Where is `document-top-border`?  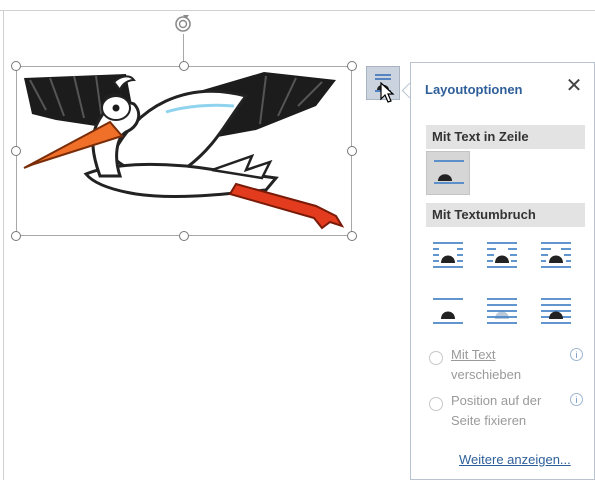 document-top-border is located at coordinates (297, 10).